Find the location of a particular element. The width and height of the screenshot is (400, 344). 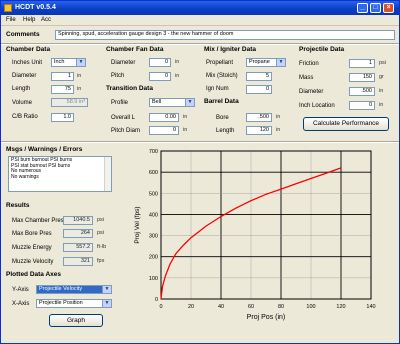

comments-label: Comments is located at coordinates (23, 34).